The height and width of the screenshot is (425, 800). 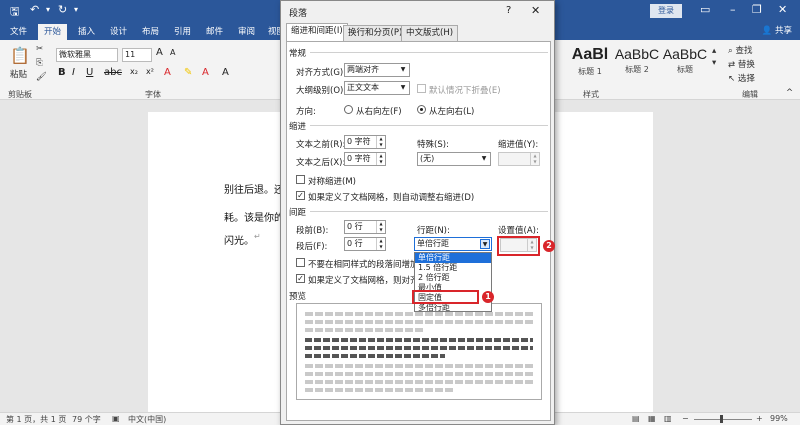 What do you see at coordinates (150, 71) in the screenshot?
I see `superscript-icon: x²` at bounding box center [150, 71].